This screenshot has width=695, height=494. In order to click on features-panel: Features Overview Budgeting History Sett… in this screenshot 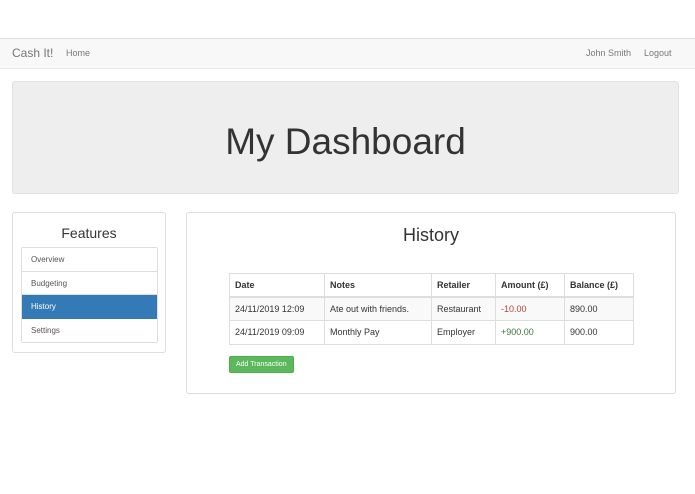, I will do `click(89, 282)`.